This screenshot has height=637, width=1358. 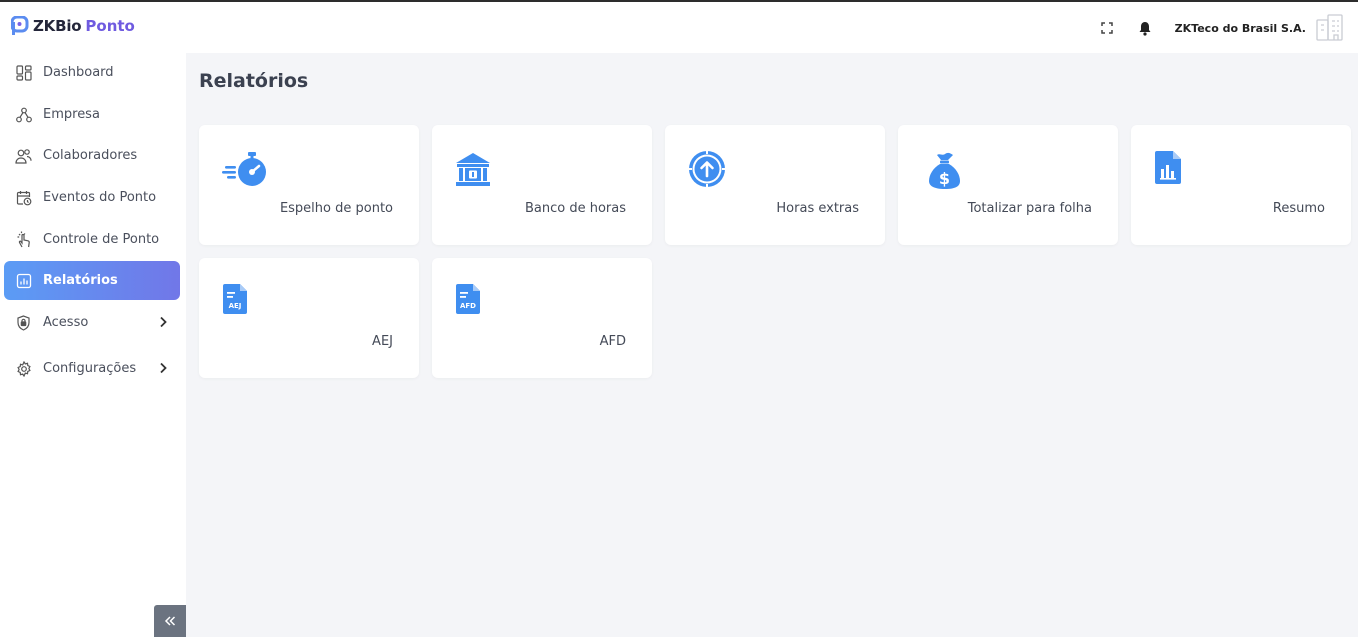 I want to click on sidebar-item-configuracoes: Configurações, so click(x=92, y=368).